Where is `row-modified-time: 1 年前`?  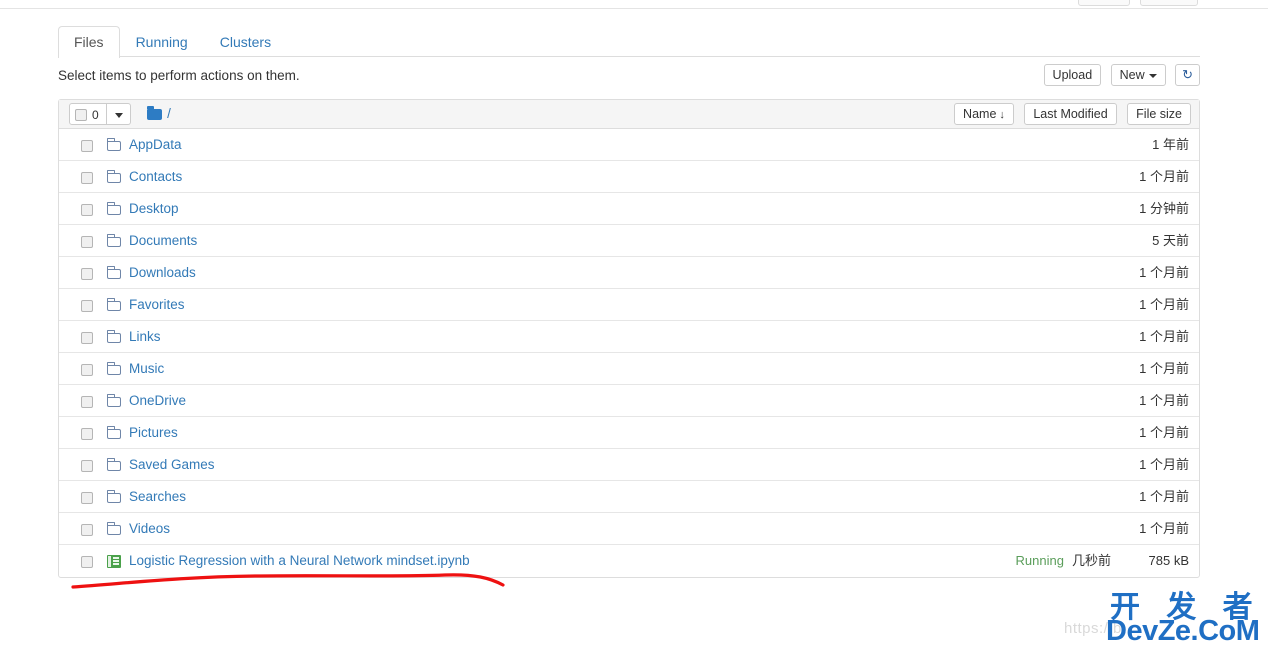 row-modified-time: 1 年前 is located at coordinates (1170, 144).